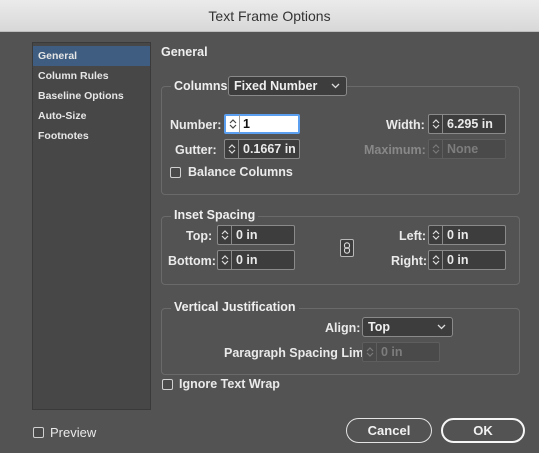 This screenshot has width=539, height=453. I want to click on sidebar-item-general: General, so click(91, 56).